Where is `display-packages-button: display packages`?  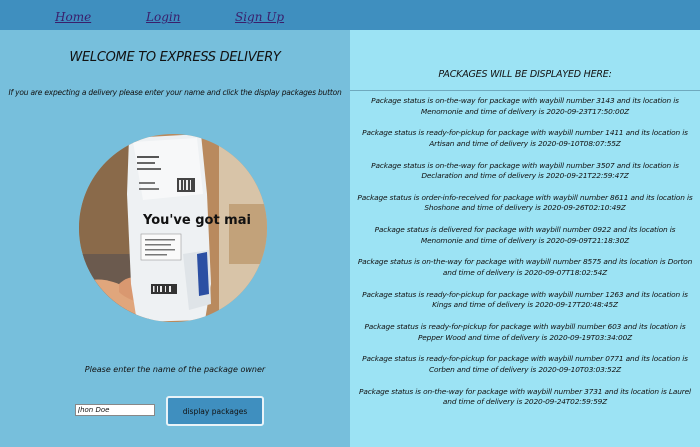
display-packages-button: display packages is located at coordinates (215, 411).